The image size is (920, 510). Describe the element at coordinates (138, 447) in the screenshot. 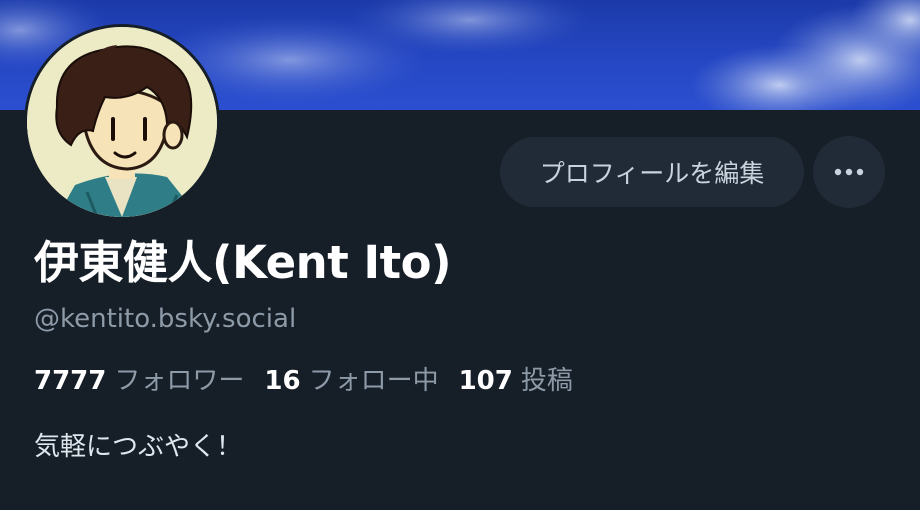

I see `profile-bio: 気軽につぶやく！` at that location.